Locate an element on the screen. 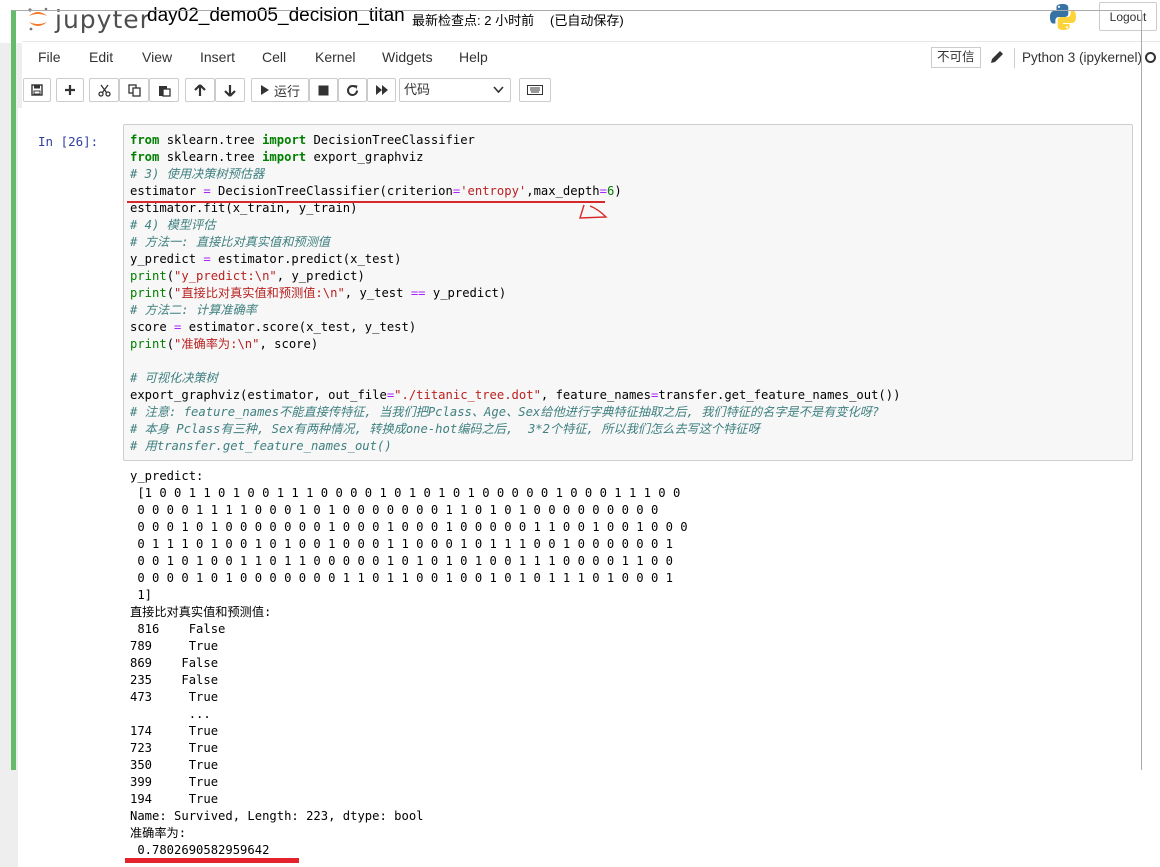 The width and height of the screenshot is (1160, 867). output-line: 869 False is located at coordinates (174, 663).